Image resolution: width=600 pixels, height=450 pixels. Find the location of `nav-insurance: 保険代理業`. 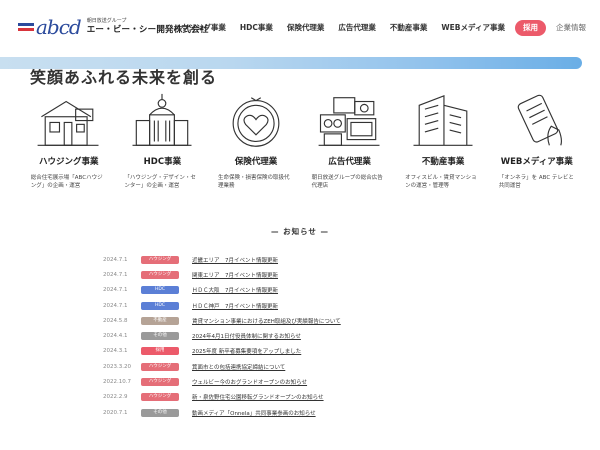

nav-insurance: 保険代理業 is located at coordinates (306, 28).